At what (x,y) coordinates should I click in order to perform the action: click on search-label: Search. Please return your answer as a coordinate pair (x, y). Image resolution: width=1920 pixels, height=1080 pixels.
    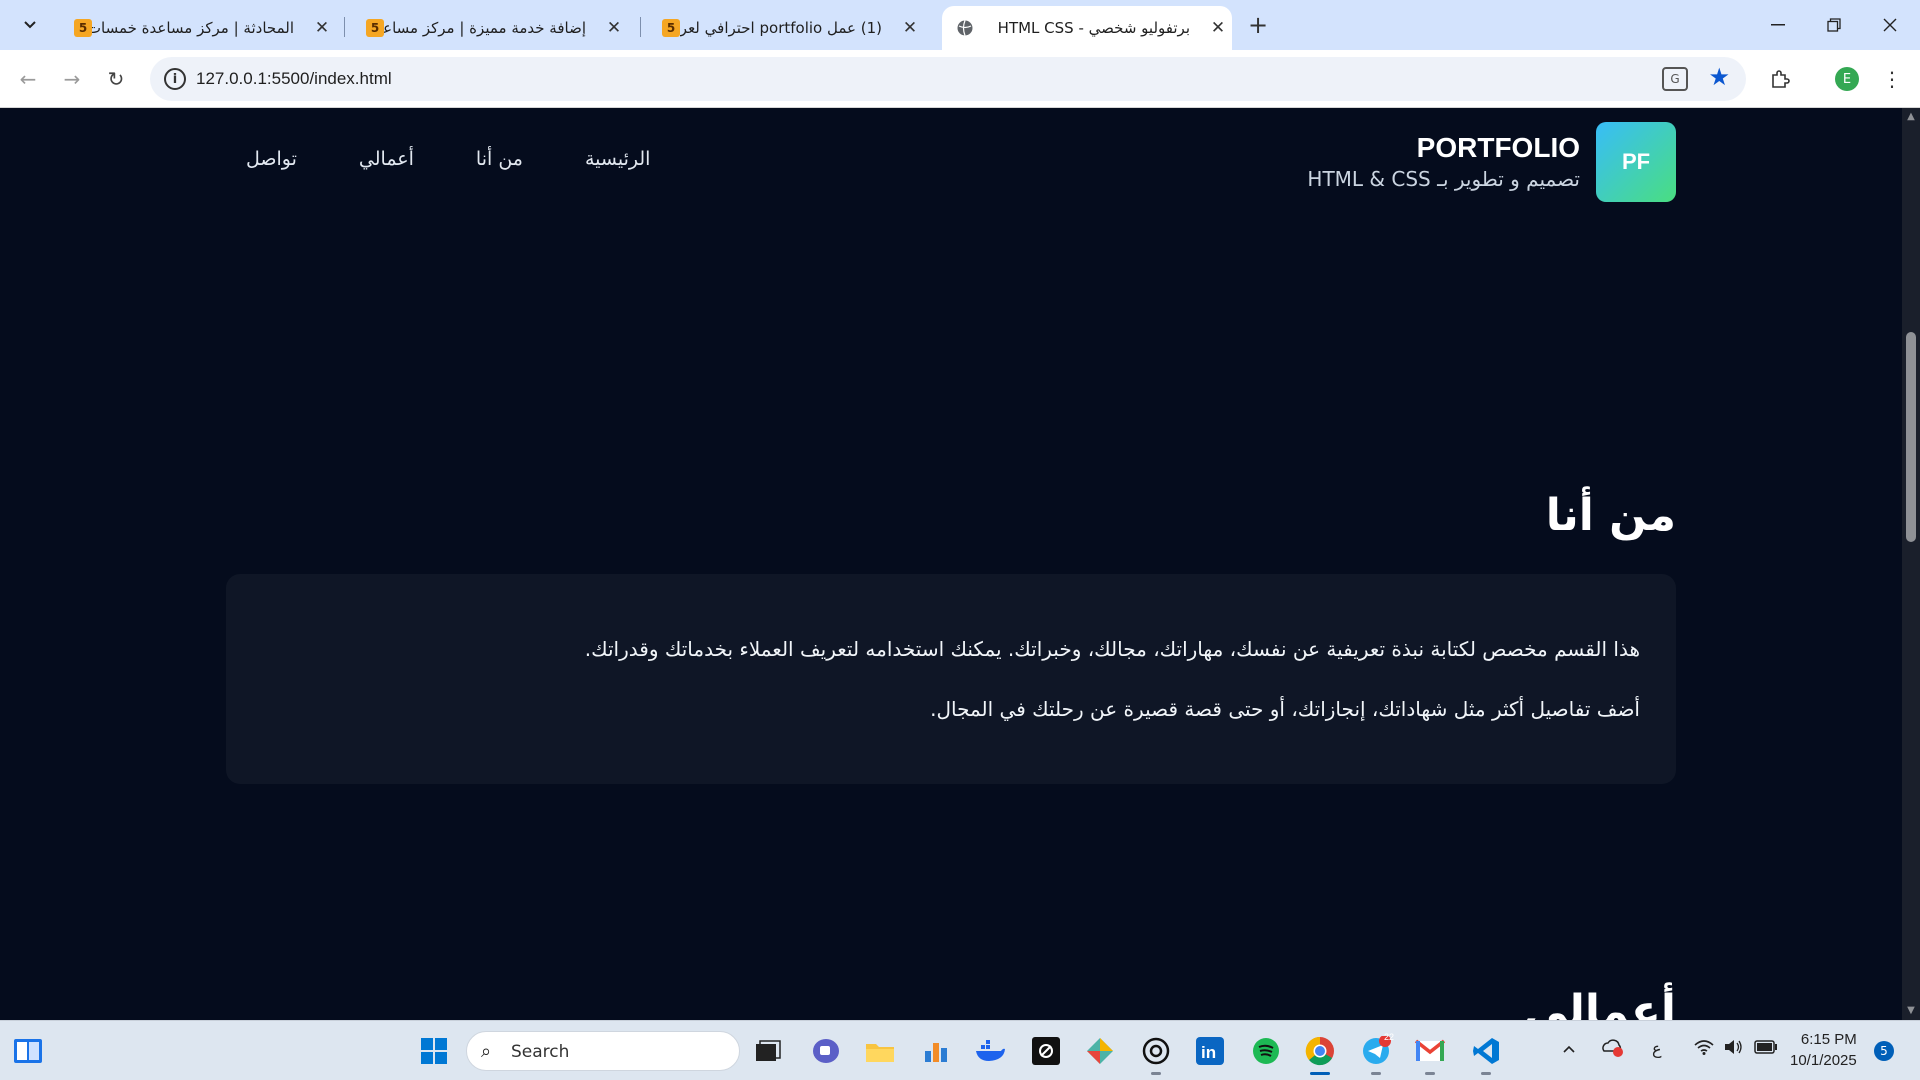
    Looking at the image, I should click on (540, 1052).